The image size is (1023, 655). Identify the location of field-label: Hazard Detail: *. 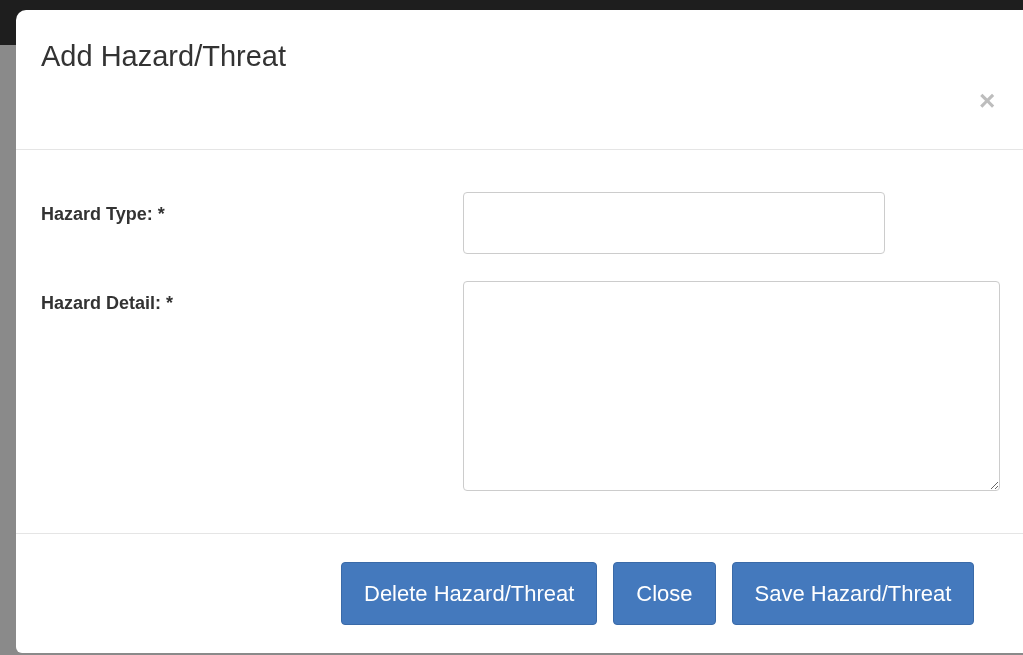
(107, 303).